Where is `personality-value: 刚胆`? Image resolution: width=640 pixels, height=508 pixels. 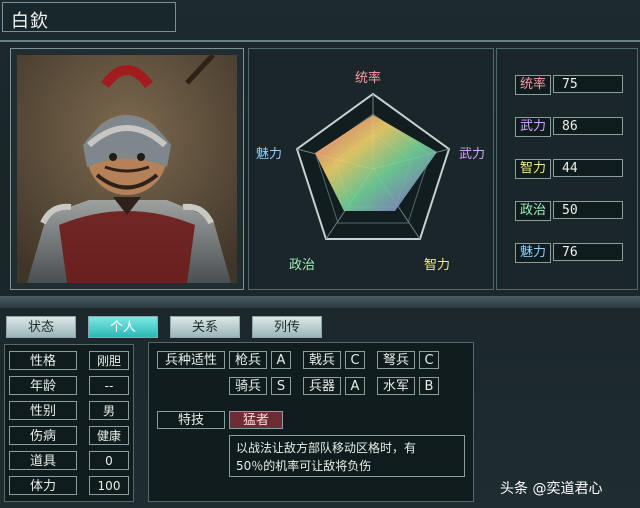 personality-value: 刚胆 is located at coordinates (109, 360).